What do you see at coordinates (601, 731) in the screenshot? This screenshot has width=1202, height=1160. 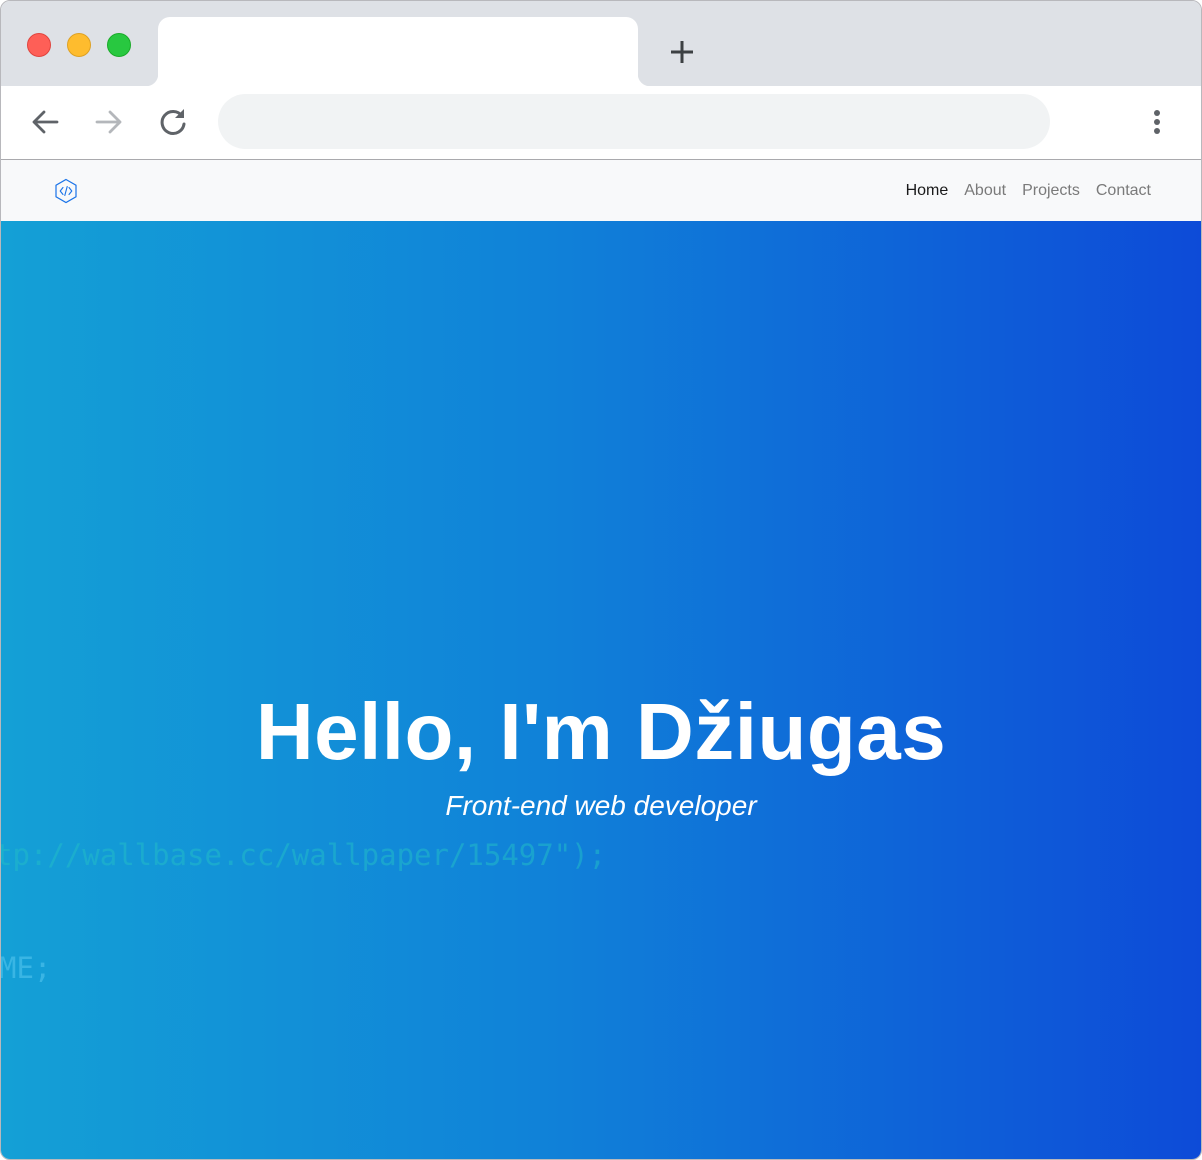 I see `hero-title: Hello, I'm Džiugas` at bounding box center [601, 731].